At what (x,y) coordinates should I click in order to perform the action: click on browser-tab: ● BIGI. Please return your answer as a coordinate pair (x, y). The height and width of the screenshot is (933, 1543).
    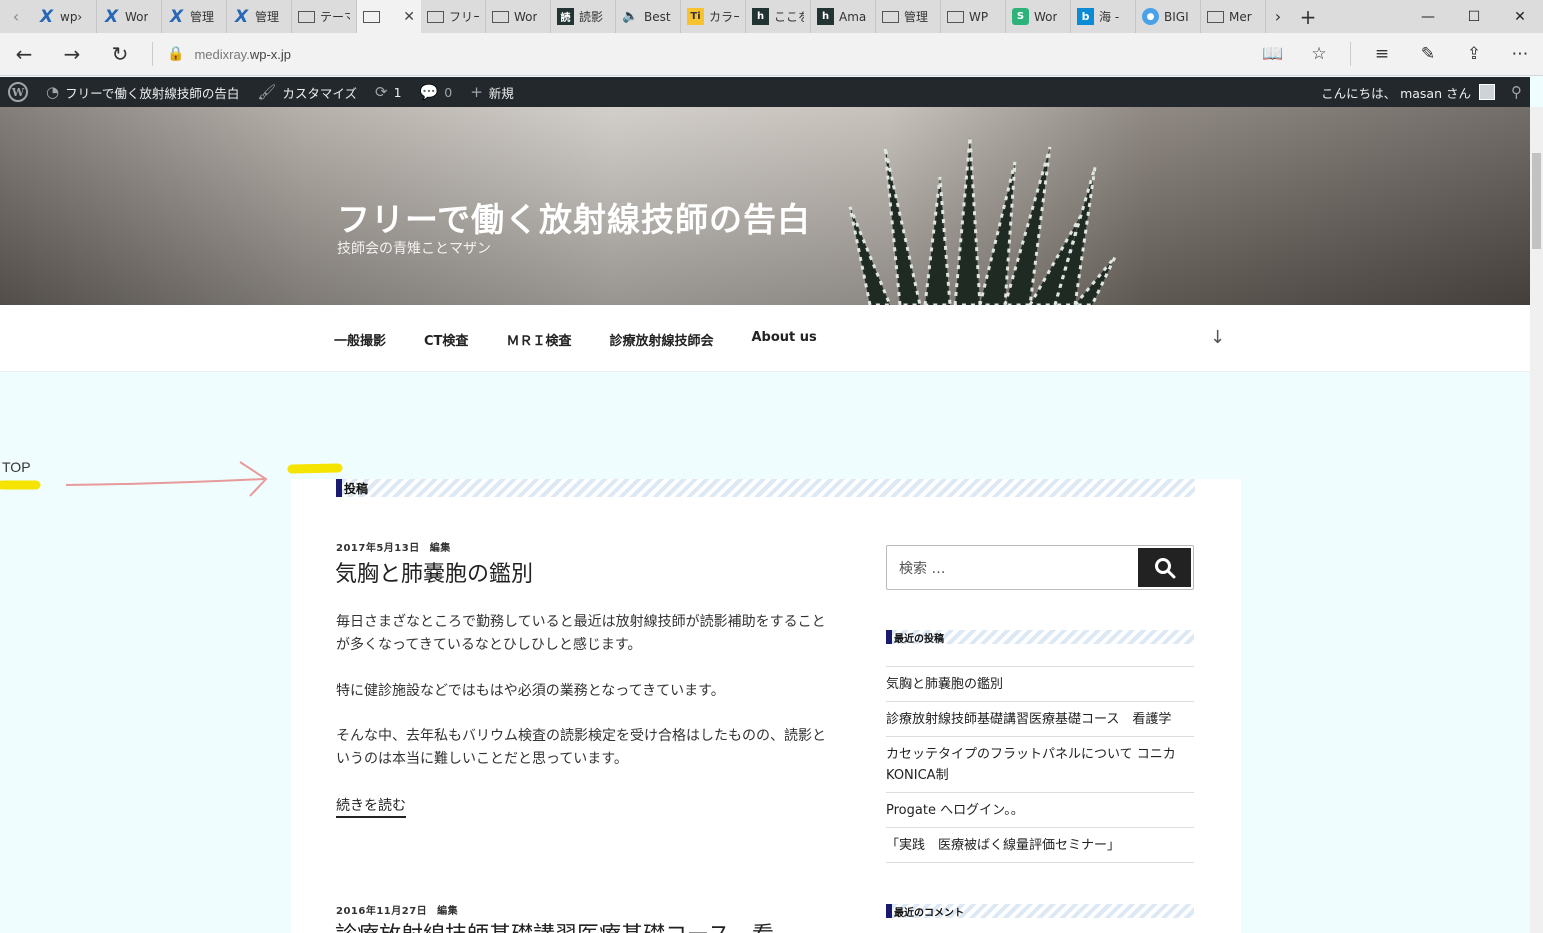
    Looking at the image, I should click on (1168, 16).